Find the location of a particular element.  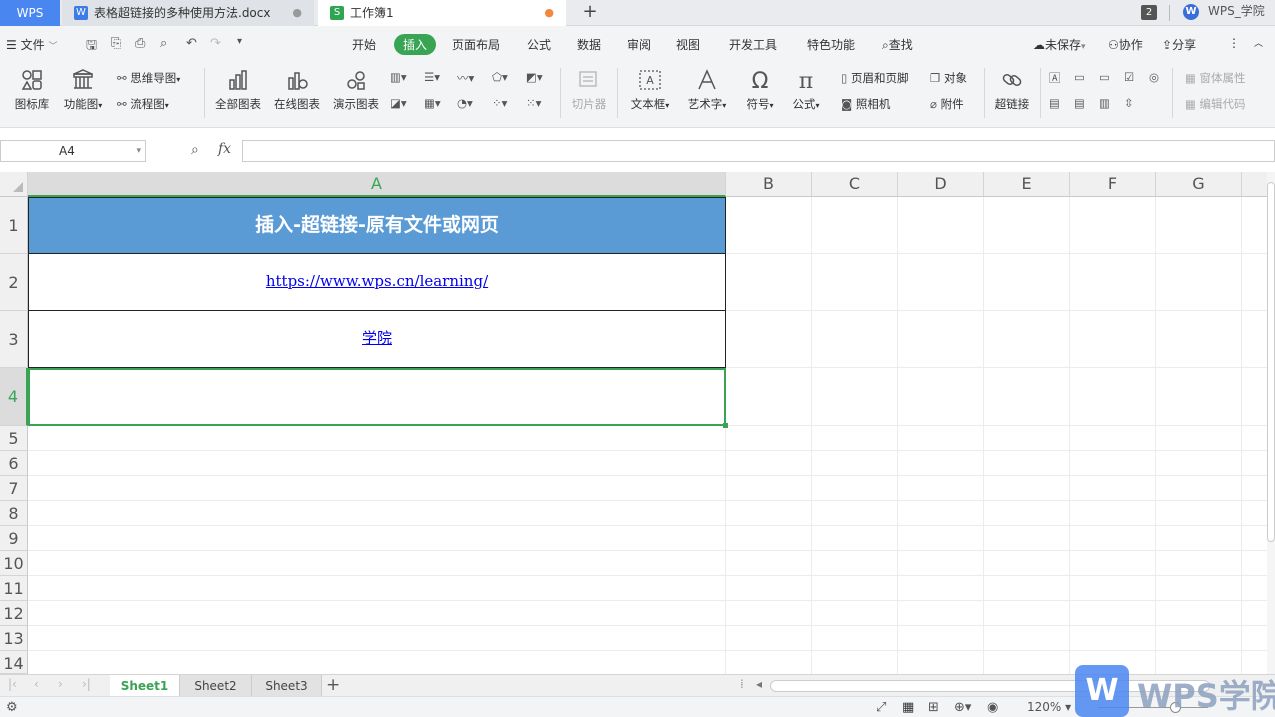

combo-chart-icon: ▦▾ is located at coordinates (432, 103).